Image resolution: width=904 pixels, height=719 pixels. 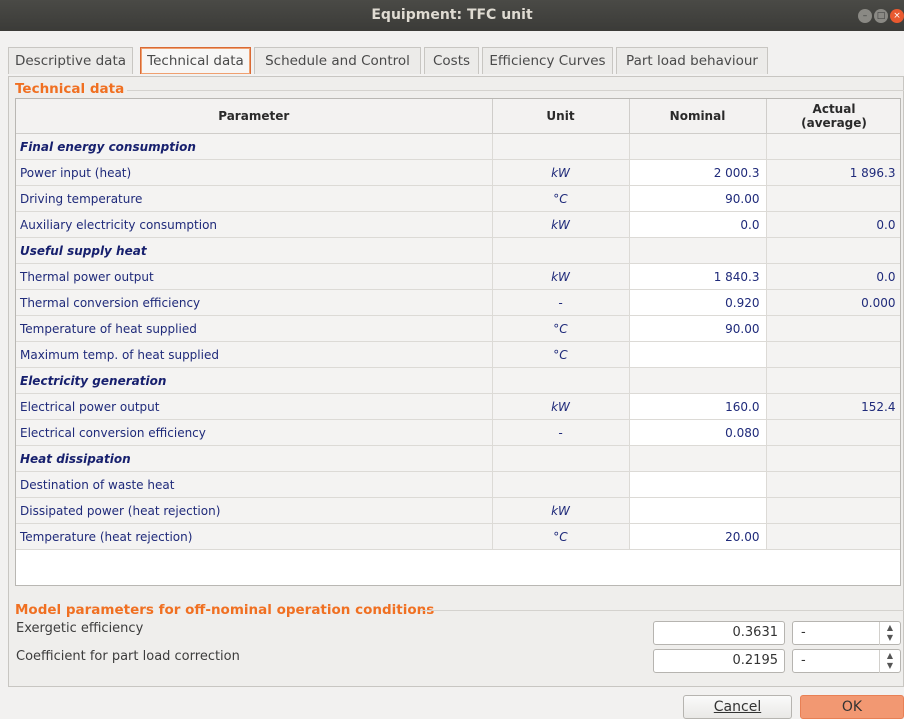 I want to click on cell-nominal: 2 000.3, so click(x=698, y=172).